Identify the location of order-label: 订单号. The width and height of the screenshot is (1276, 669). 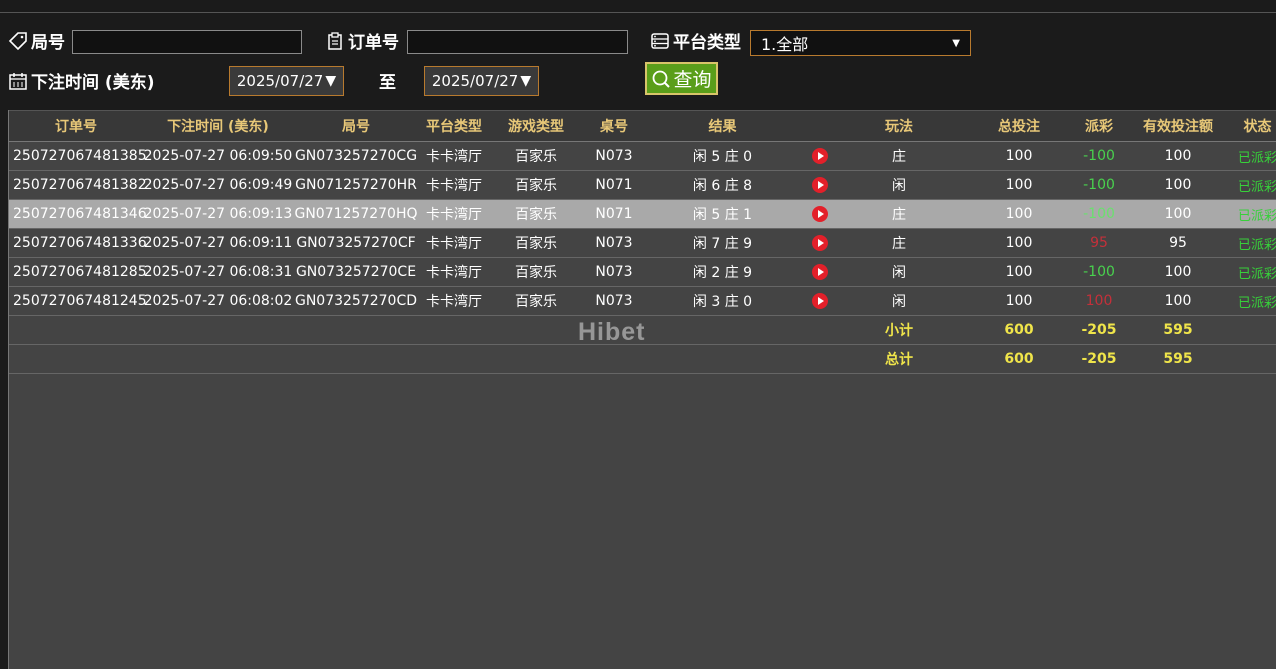
(362, 40).